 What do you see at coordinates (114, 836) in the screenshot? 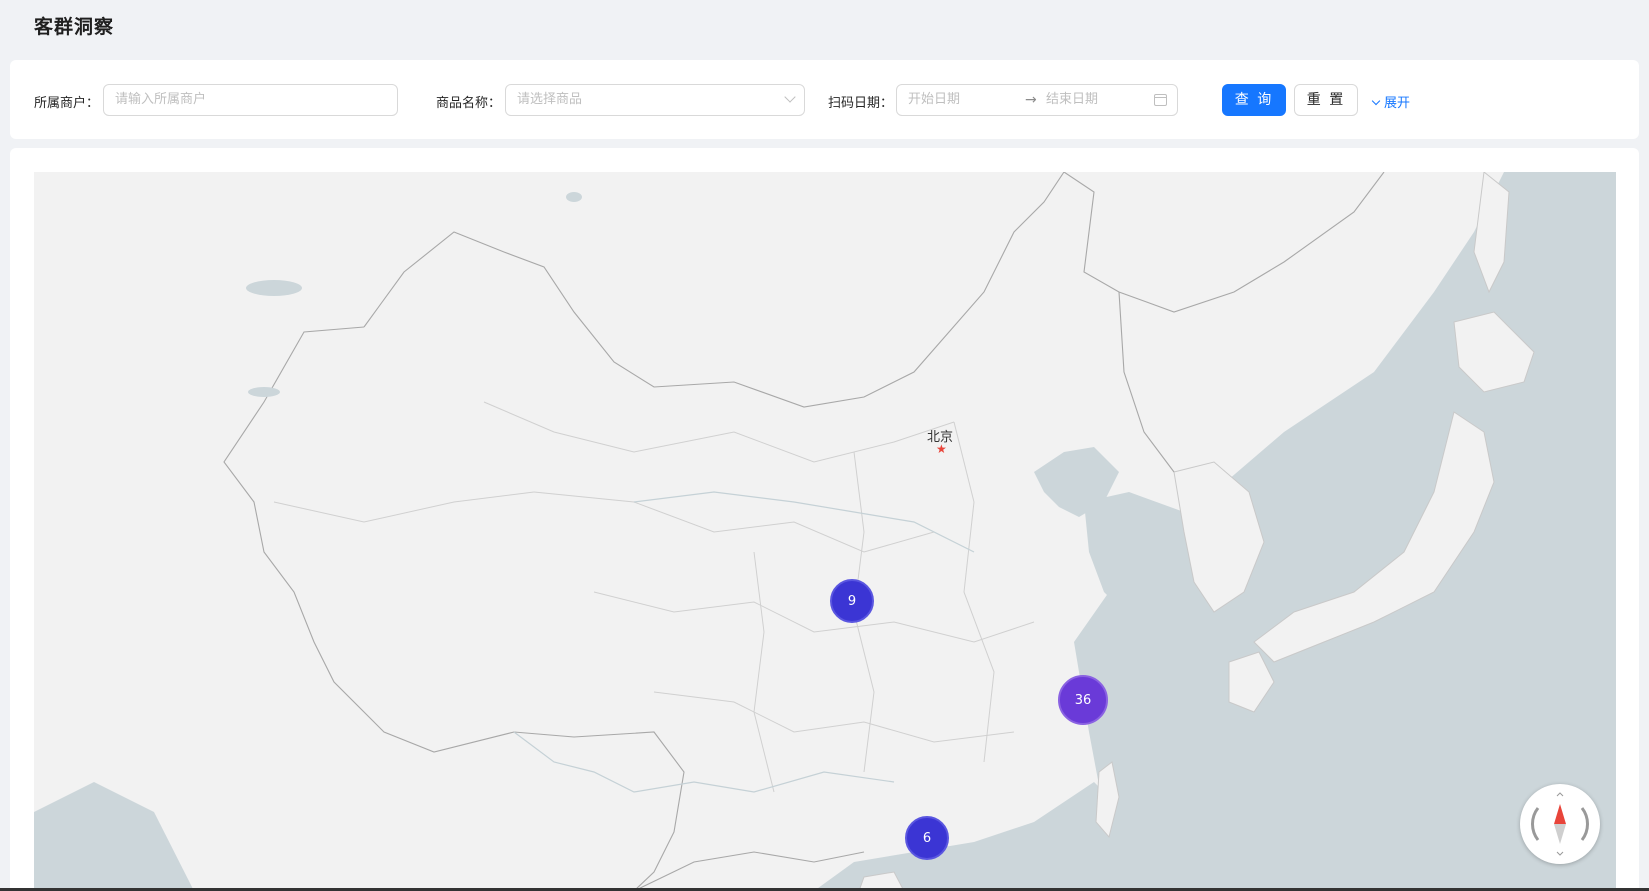
I see `south-west-sea` at bounding box center [114, 836].